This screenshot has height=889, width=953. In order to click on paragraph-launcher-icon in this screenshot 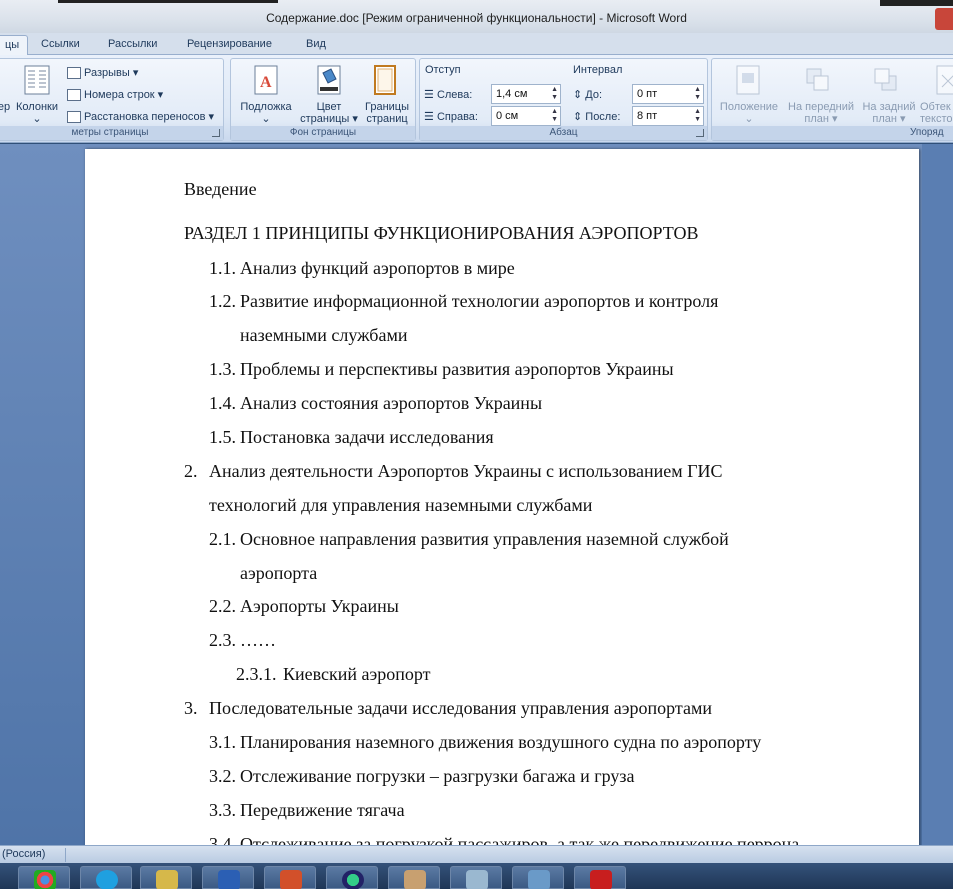, I will do `click(700, 133)`.